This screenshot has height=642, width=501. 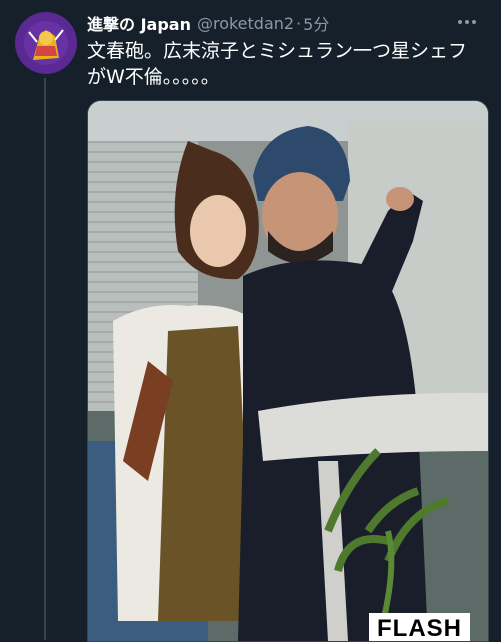 What do you see at coordinates (46, 43) in the screenshot?
I see `avatar` at bounding box center [46, 43].